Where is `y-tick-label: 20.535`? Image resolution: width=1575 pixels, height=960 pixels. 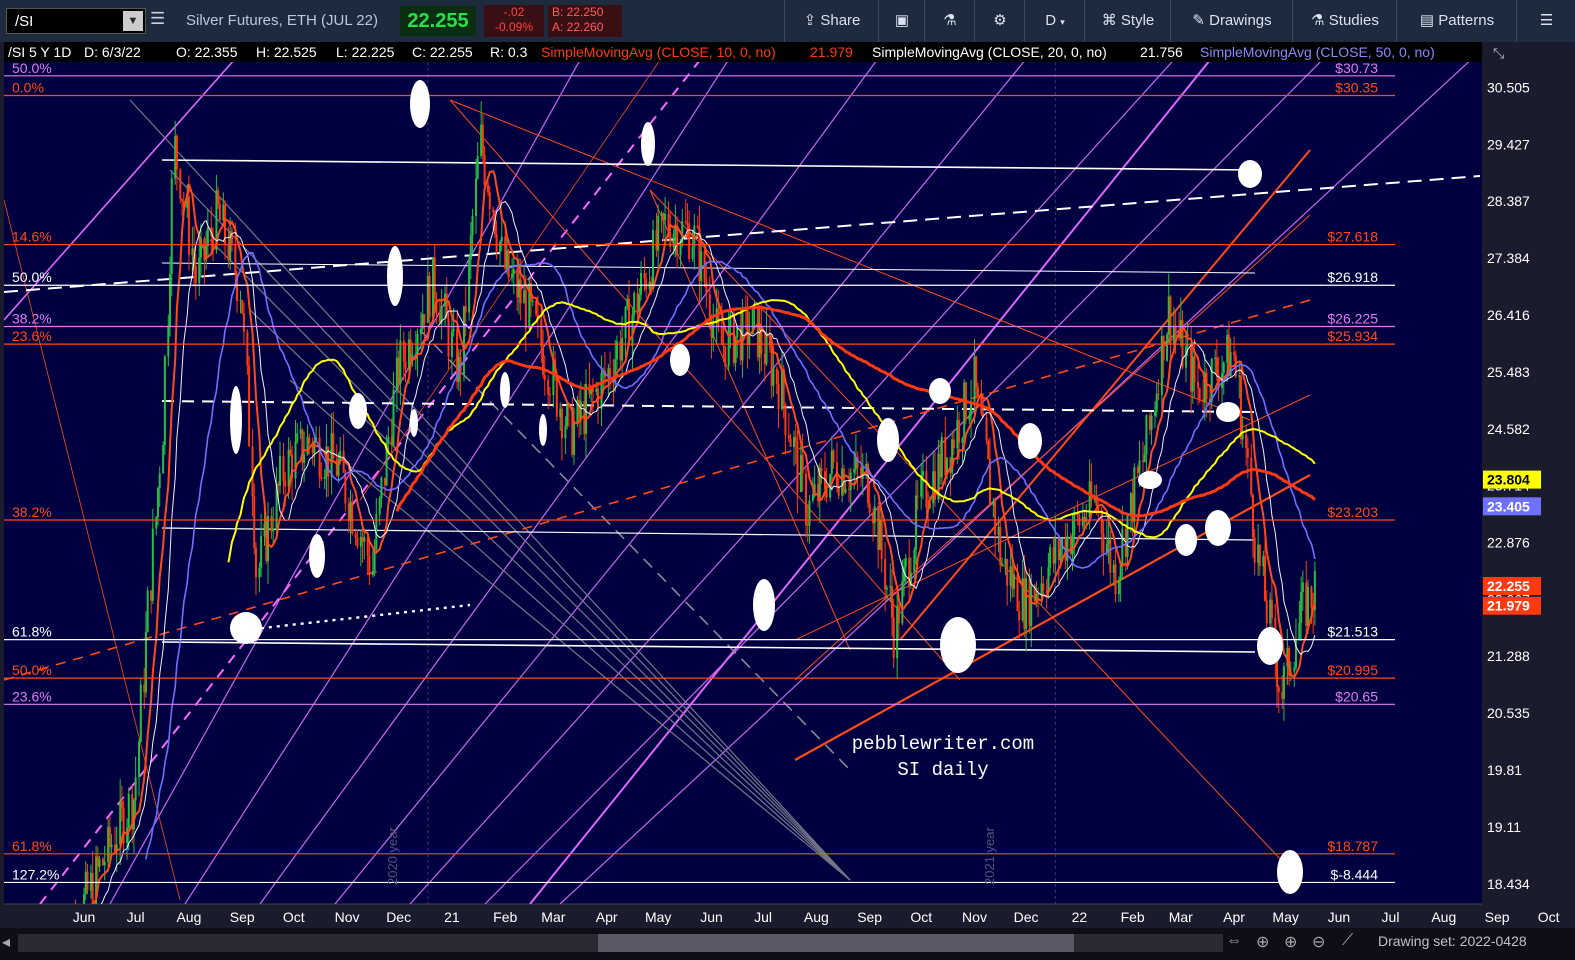 y-tick-label: 20.535 is located at coordinates (1508, 713).